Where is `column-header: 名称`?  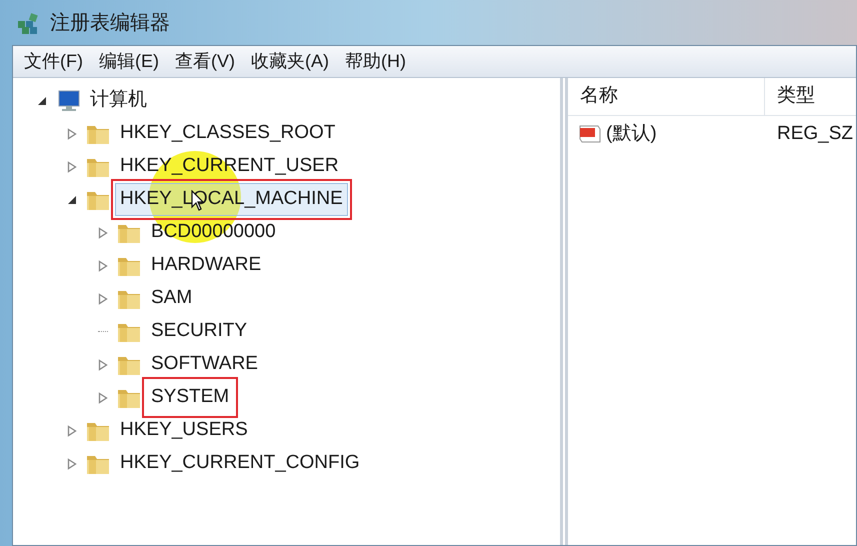
column-header: 名称 is located at coordinates (666, 96).